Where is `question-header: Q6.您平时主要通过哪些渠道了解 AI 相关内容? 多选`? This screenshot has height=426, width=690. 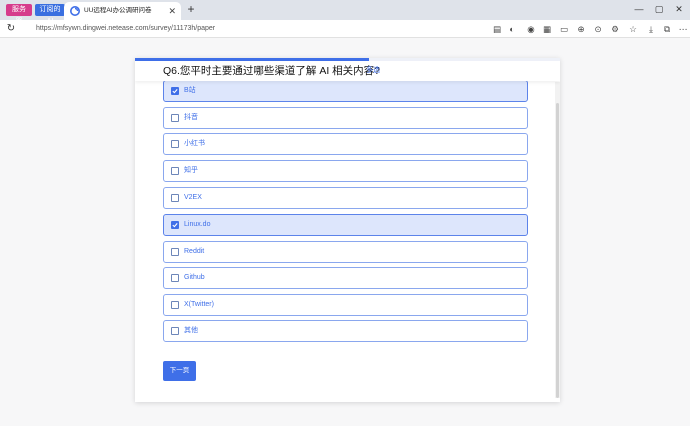
question-header: Q6.您平时主要通过哪些渠道了解 AI 相关内容? 多选 is located at coordinates (347, 71).